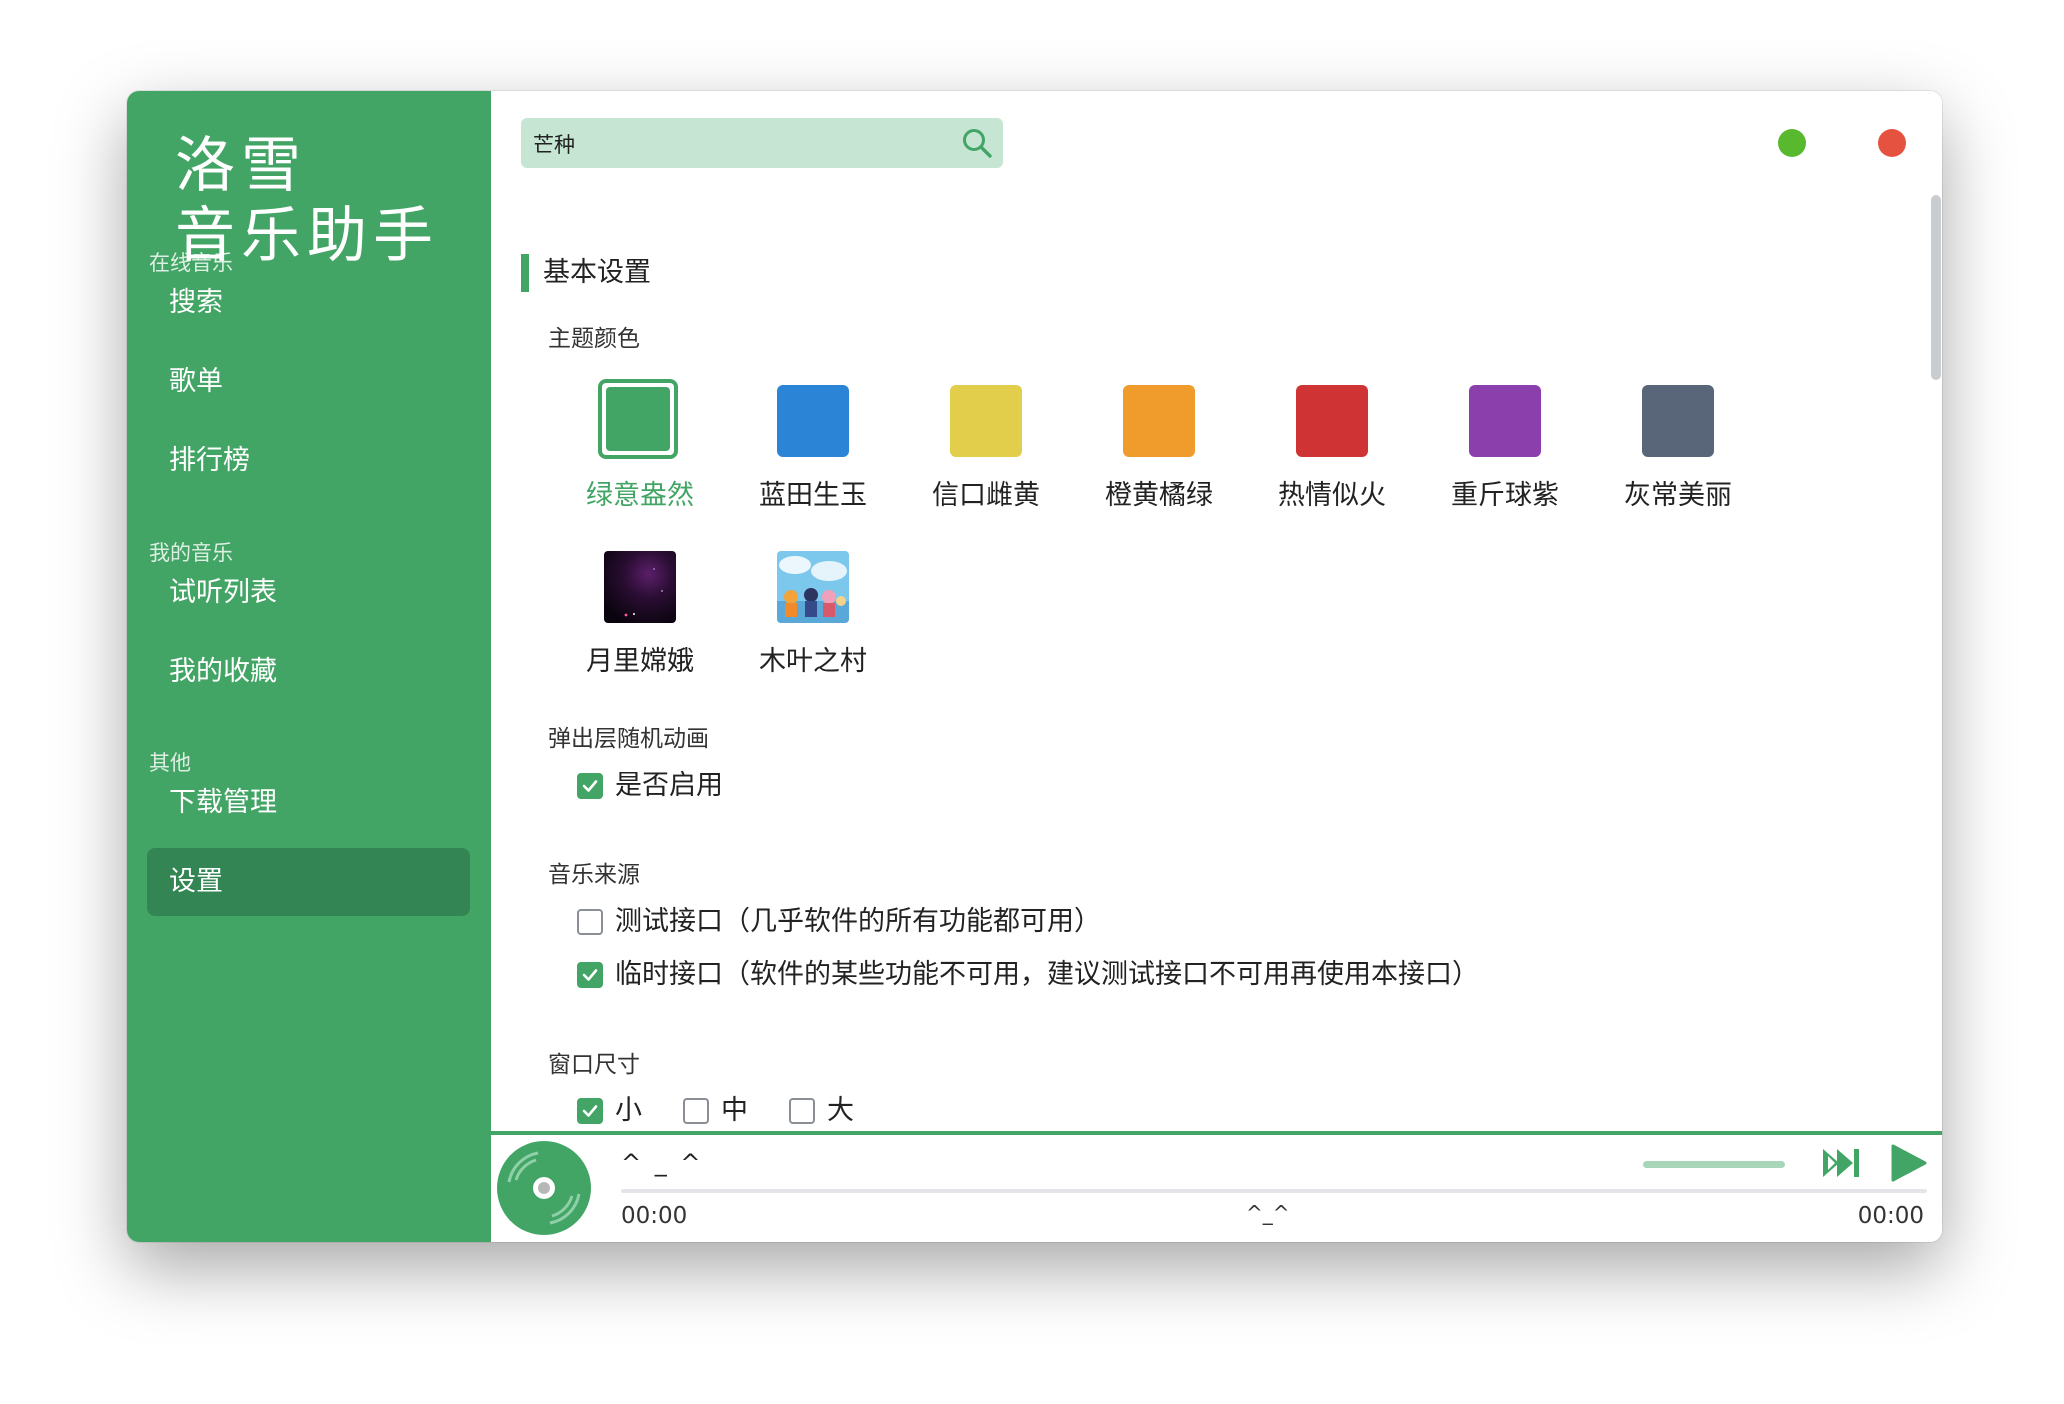 The height and width of the screenshot is (1404, 2064). I want to click on sidebar-item-downloads: 下载管理, so click(308, 803).